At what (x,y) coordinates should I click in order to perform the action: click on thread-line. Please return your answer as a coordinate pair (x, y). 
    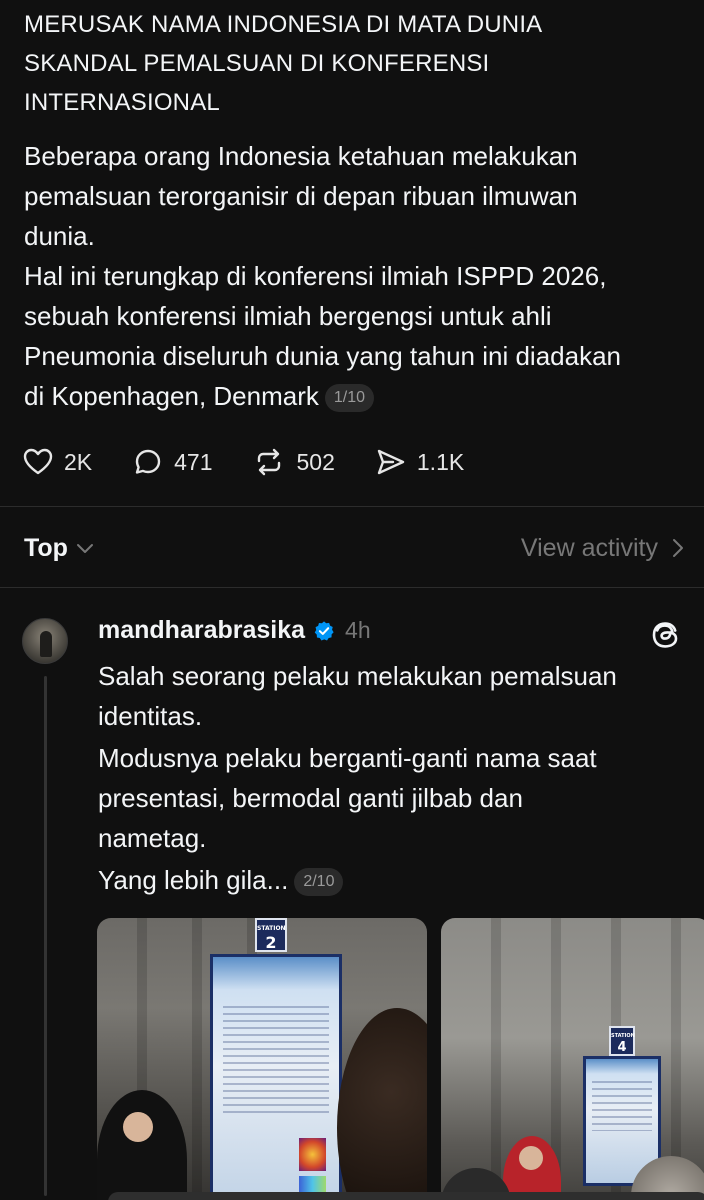
    Looking at the image, I should click on (45, 936).